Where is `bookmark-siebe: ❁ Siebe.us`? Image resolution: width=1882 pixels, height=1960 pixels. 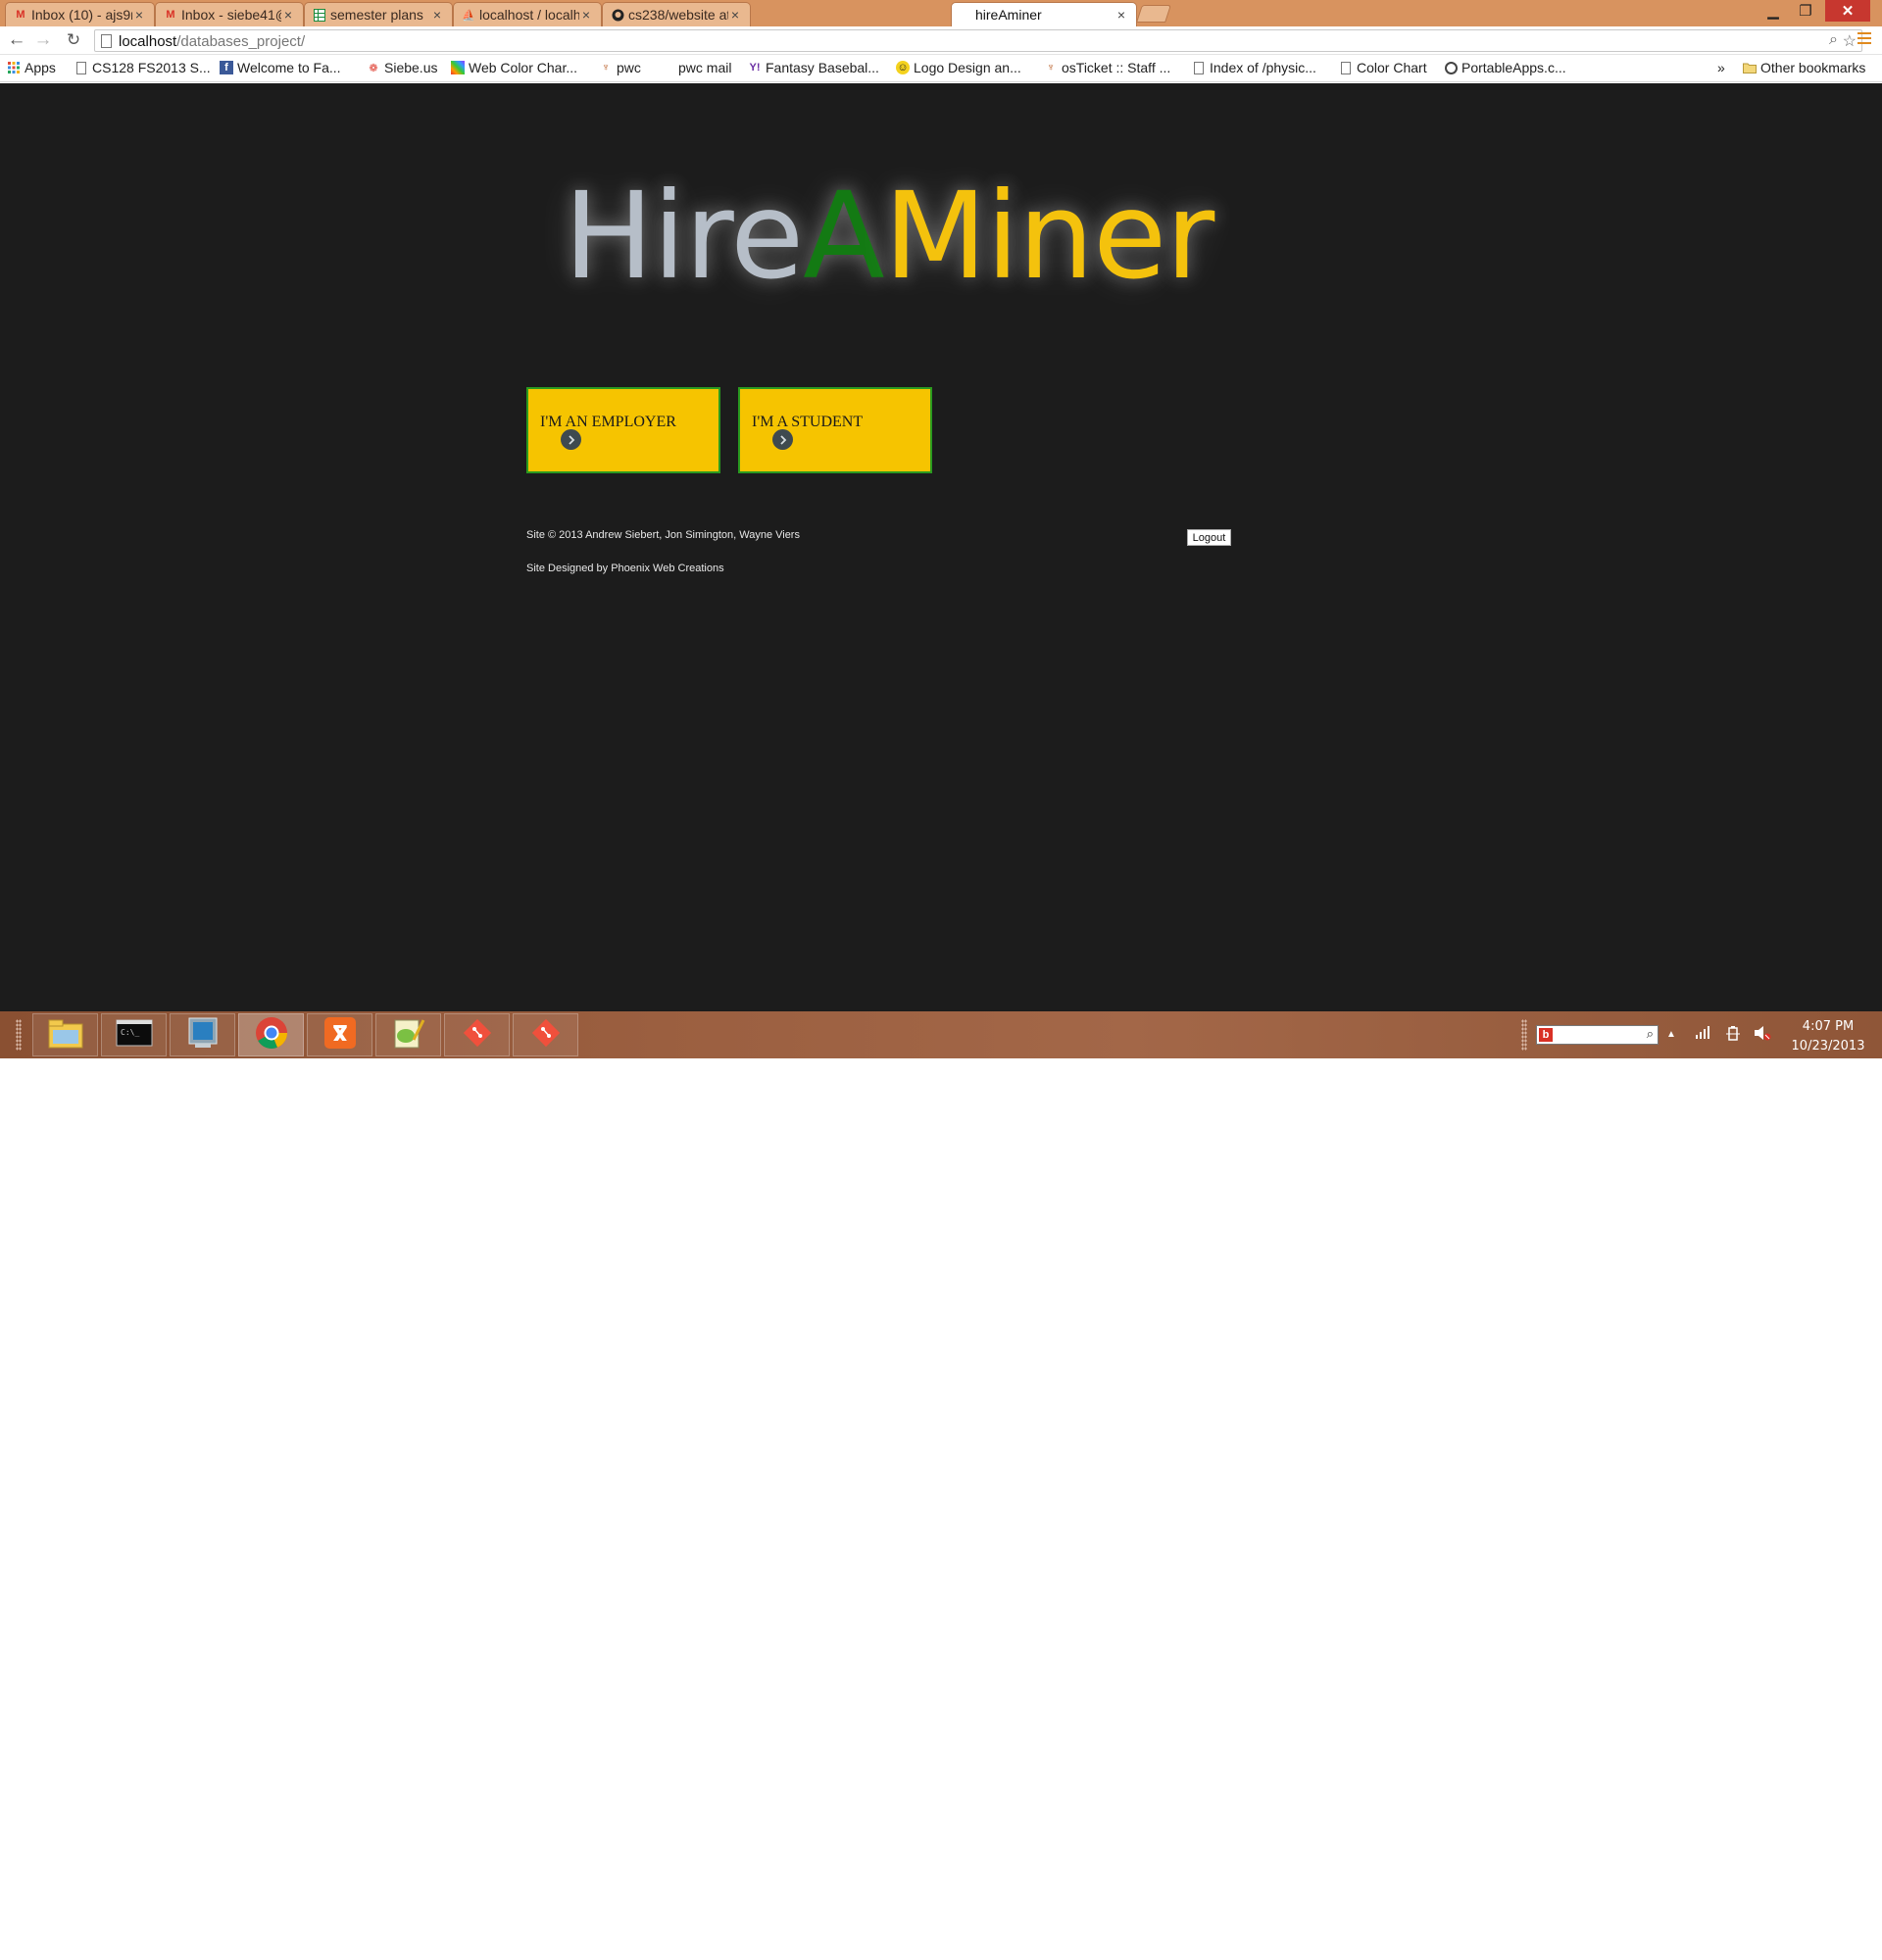
bookmark-siebe: ❁ Siebe.us is located at coordinates (402, 67).